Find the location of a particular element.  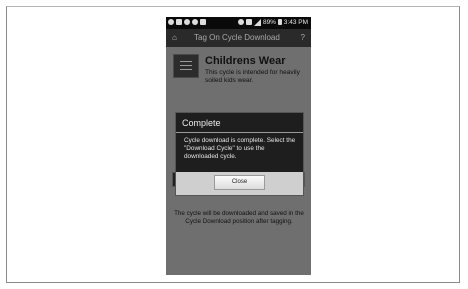

cycle-icon is located at coordinates (186, 66).